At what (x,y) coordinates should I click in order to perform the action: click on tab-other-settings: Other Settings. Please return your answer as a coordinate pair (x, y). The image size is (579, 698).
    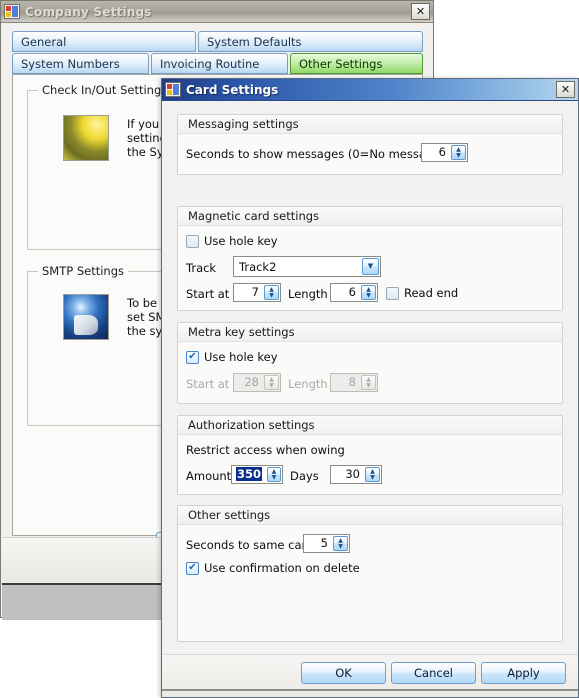
    Looking at the image, I should click on (356, 63).